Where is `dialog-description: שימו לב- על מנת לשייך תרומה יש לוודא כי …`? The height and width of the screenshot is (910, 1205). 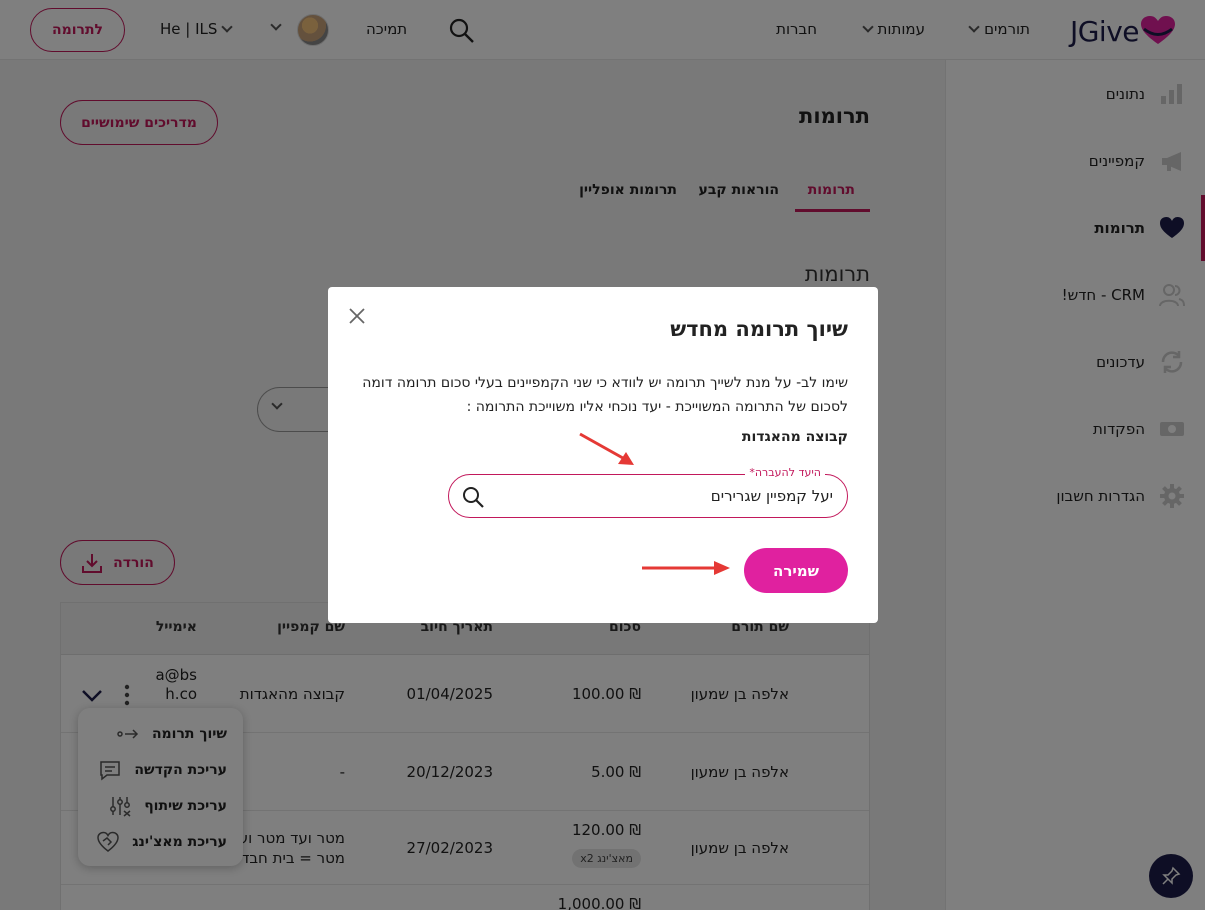
dialog-description: שימו לב- על מנת לשייך תרומה יש לוודא כי … is located at coordinates (605, 395).